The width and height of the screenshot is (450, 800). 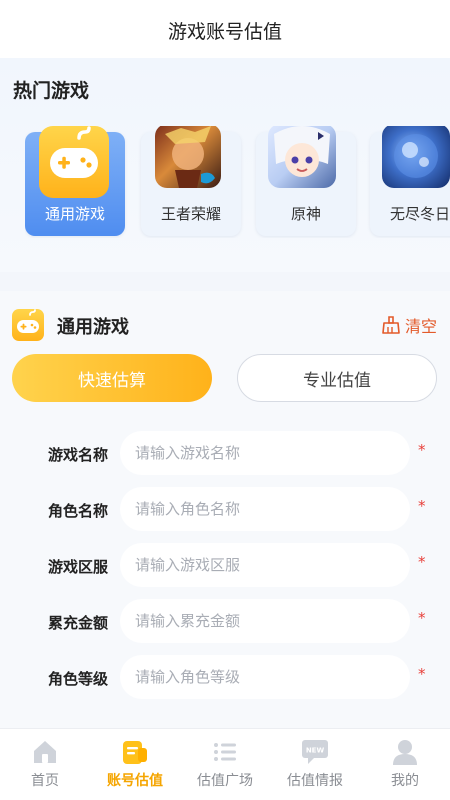 What do you see at coordinates (45, 781) in the screenshot?
I see `nav-label: 首页` at bounding box center [45, 781].